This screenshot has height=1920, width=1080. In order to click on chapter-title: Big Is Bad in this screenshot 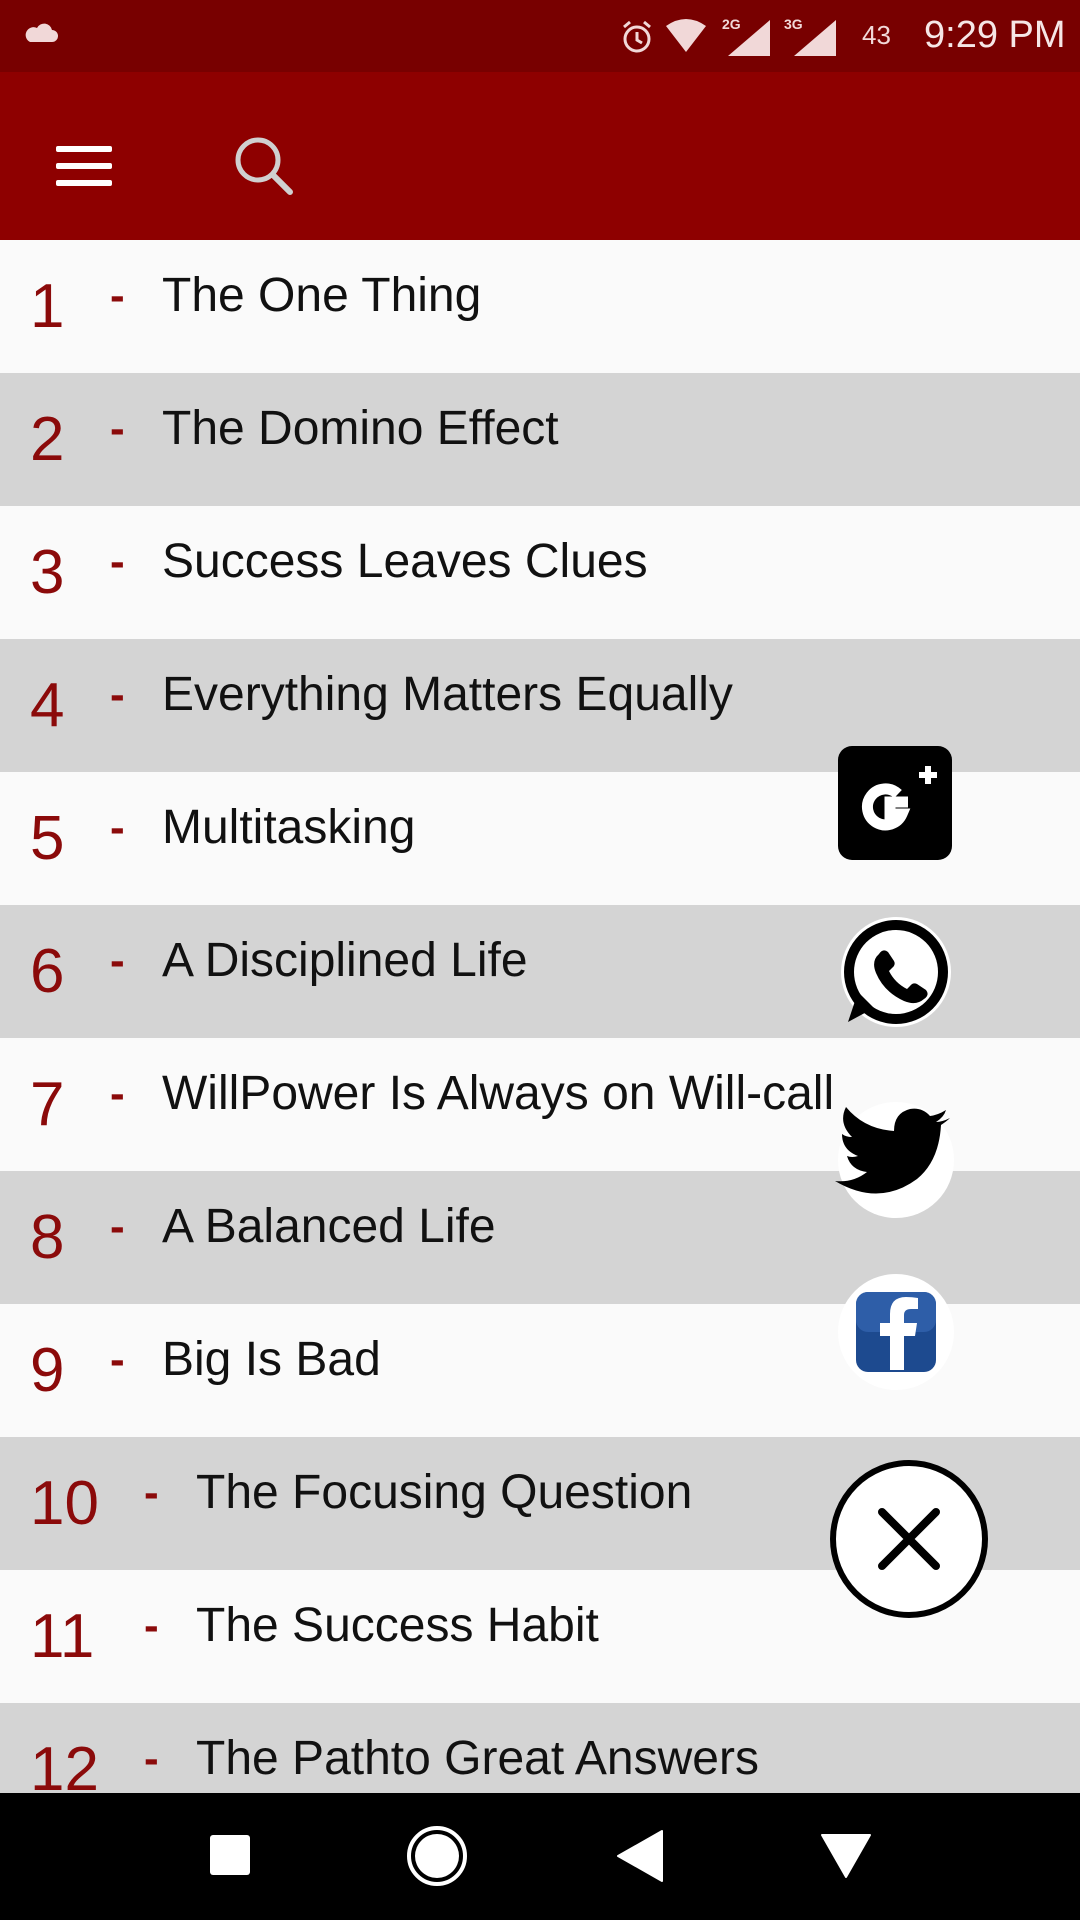, I will do `click(271, 1359)`.